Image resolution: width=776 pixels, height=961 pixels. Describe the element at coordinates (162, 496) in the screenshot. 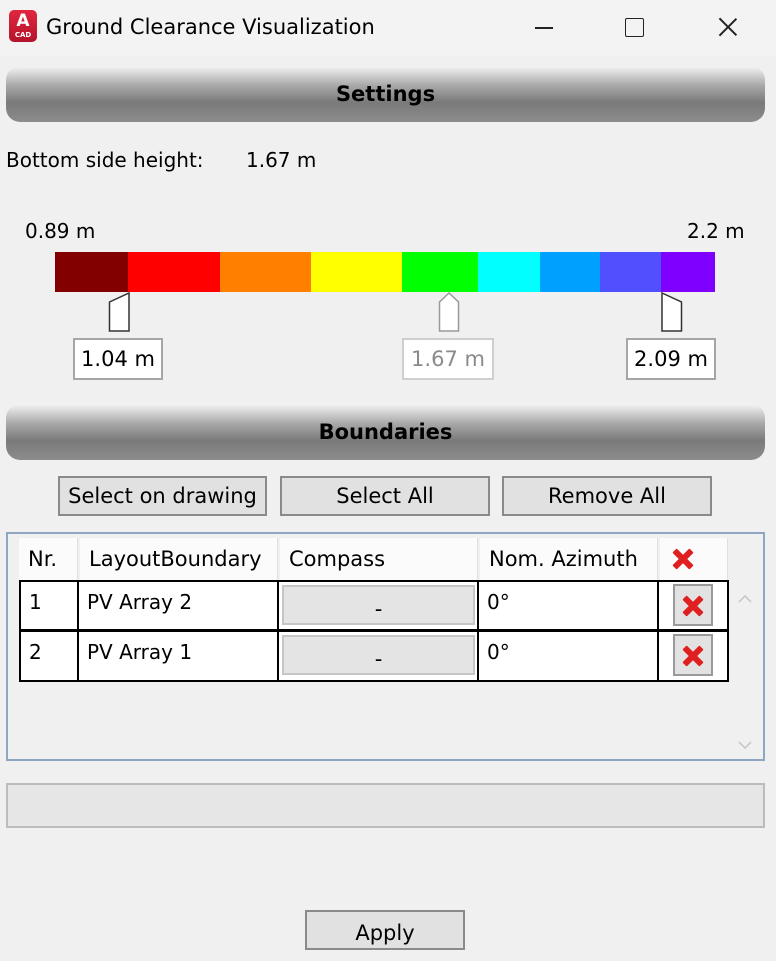

I see `select-on-drawing-button: Select on drawing` at that location.